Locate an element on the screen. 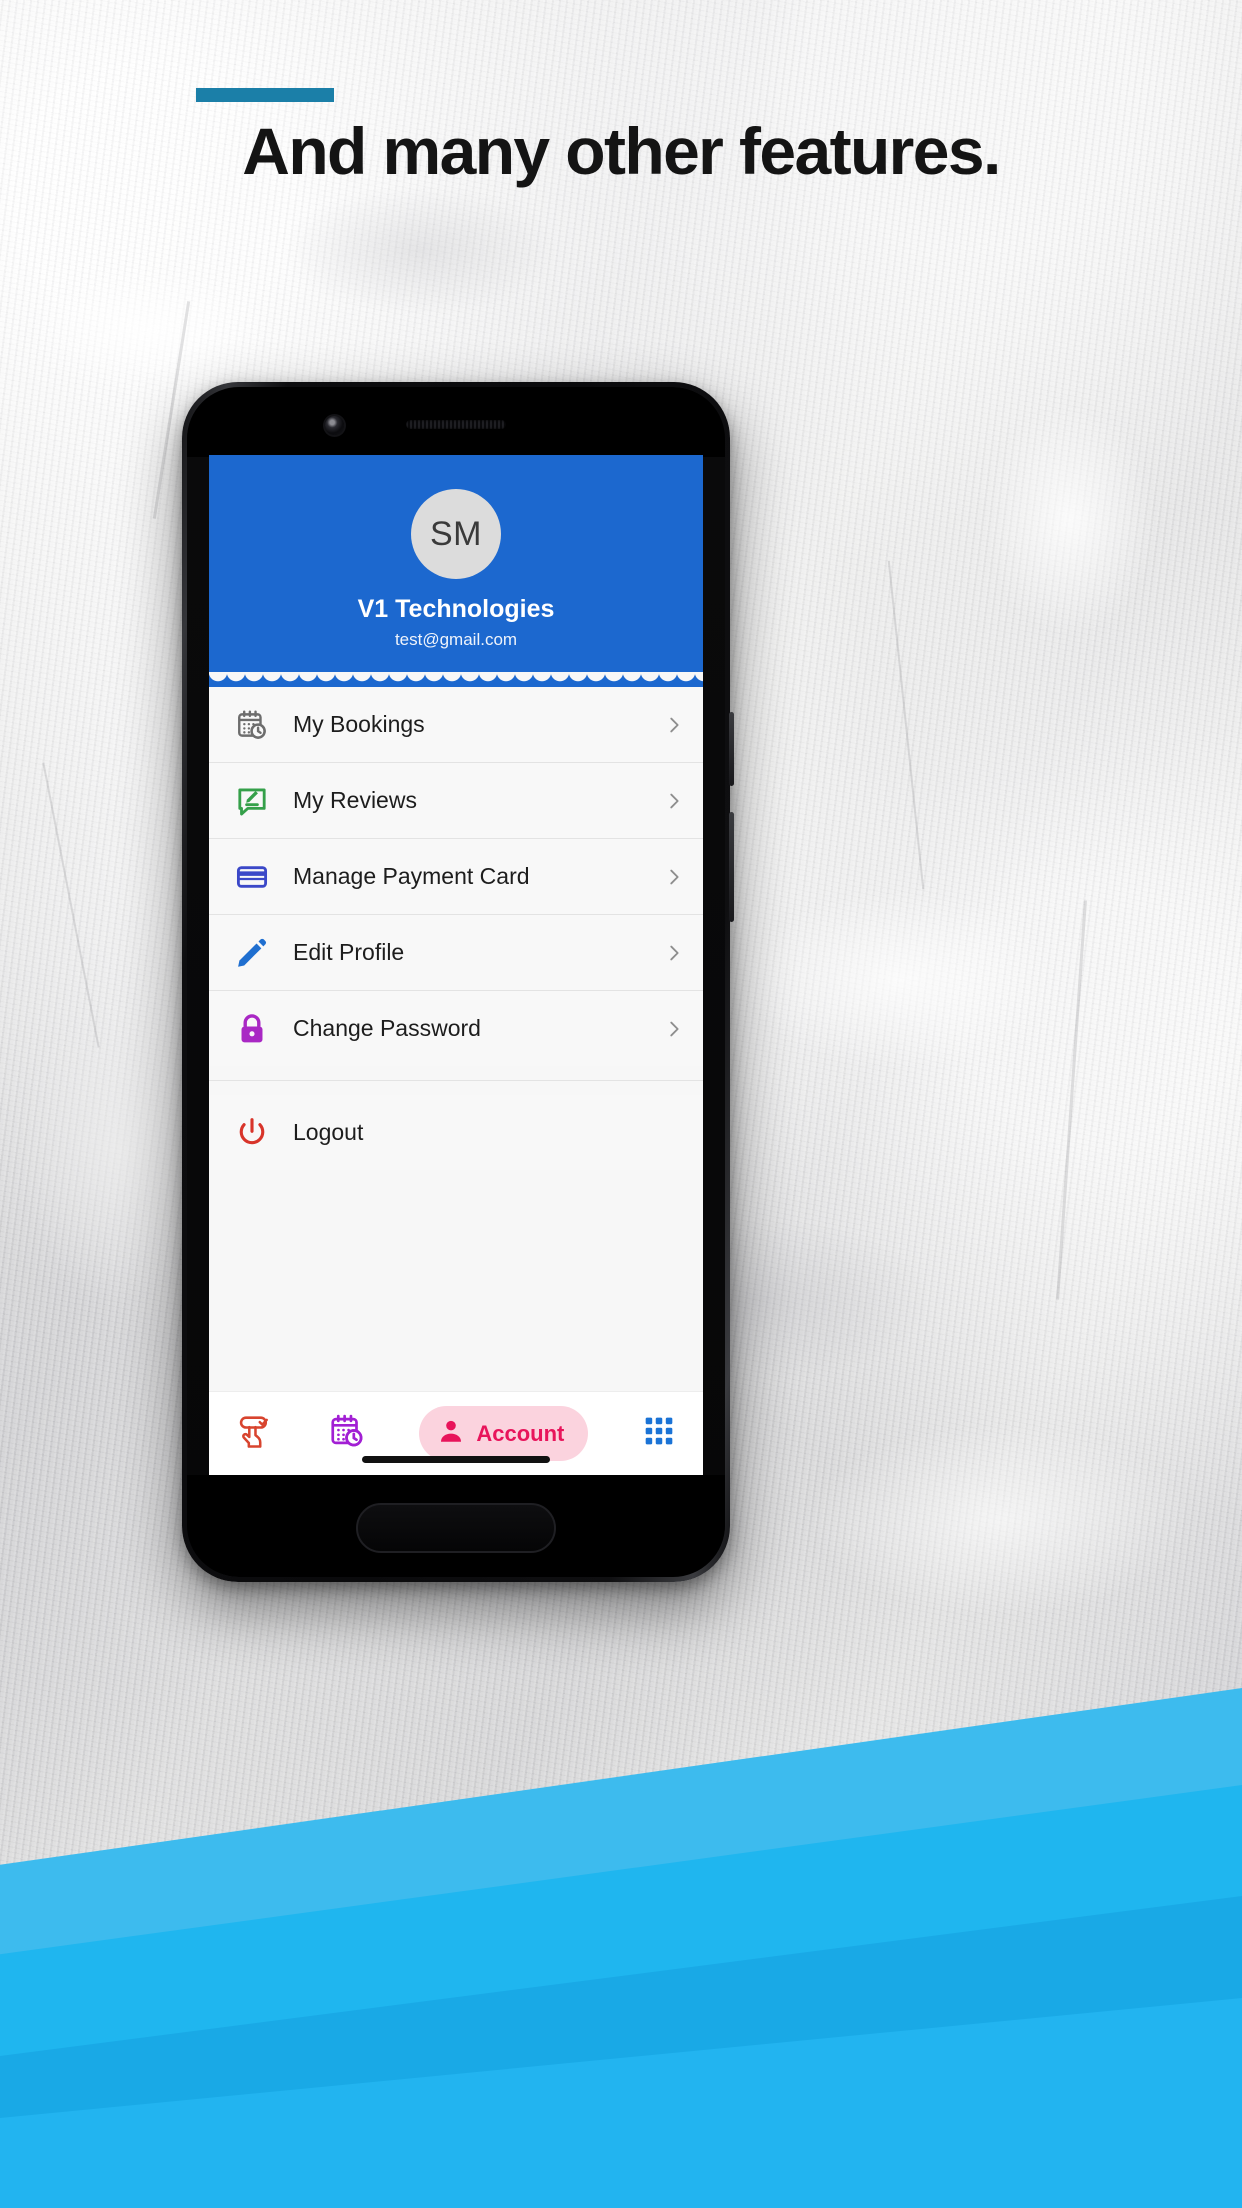 The width and height of the screenshot is (1242, 2208). nav-item-bookings-tap is located at coordinates (255, 1433).